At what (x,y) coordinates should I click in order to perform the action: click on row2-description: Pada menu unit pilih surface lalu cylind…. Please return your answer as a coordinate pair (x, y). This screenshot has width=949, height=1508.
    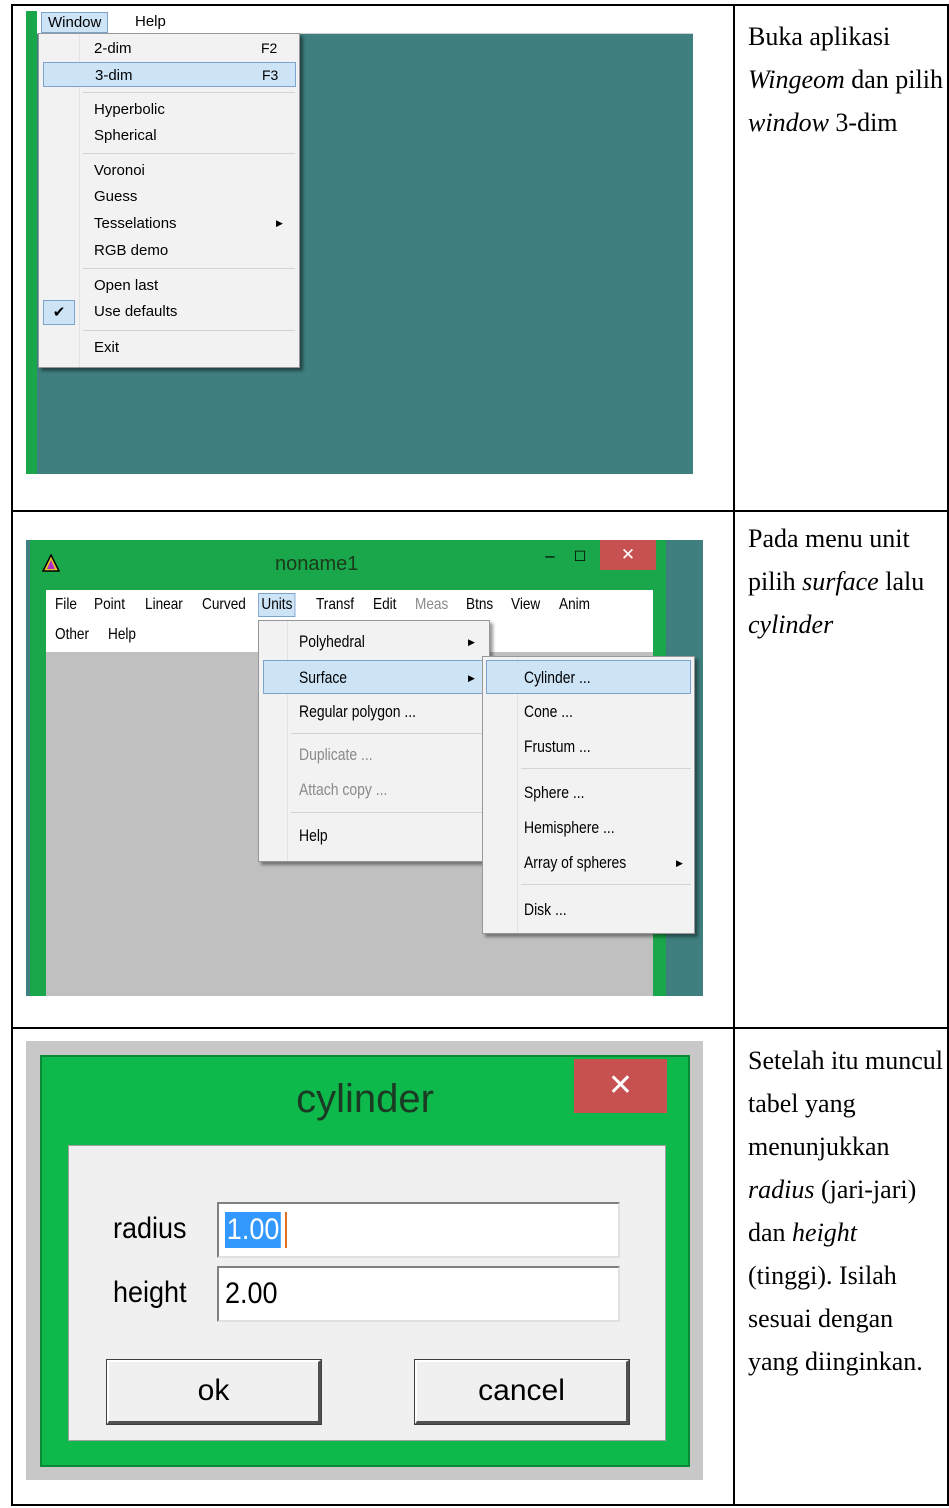
    Looking at the image, I should click on (845, 581).